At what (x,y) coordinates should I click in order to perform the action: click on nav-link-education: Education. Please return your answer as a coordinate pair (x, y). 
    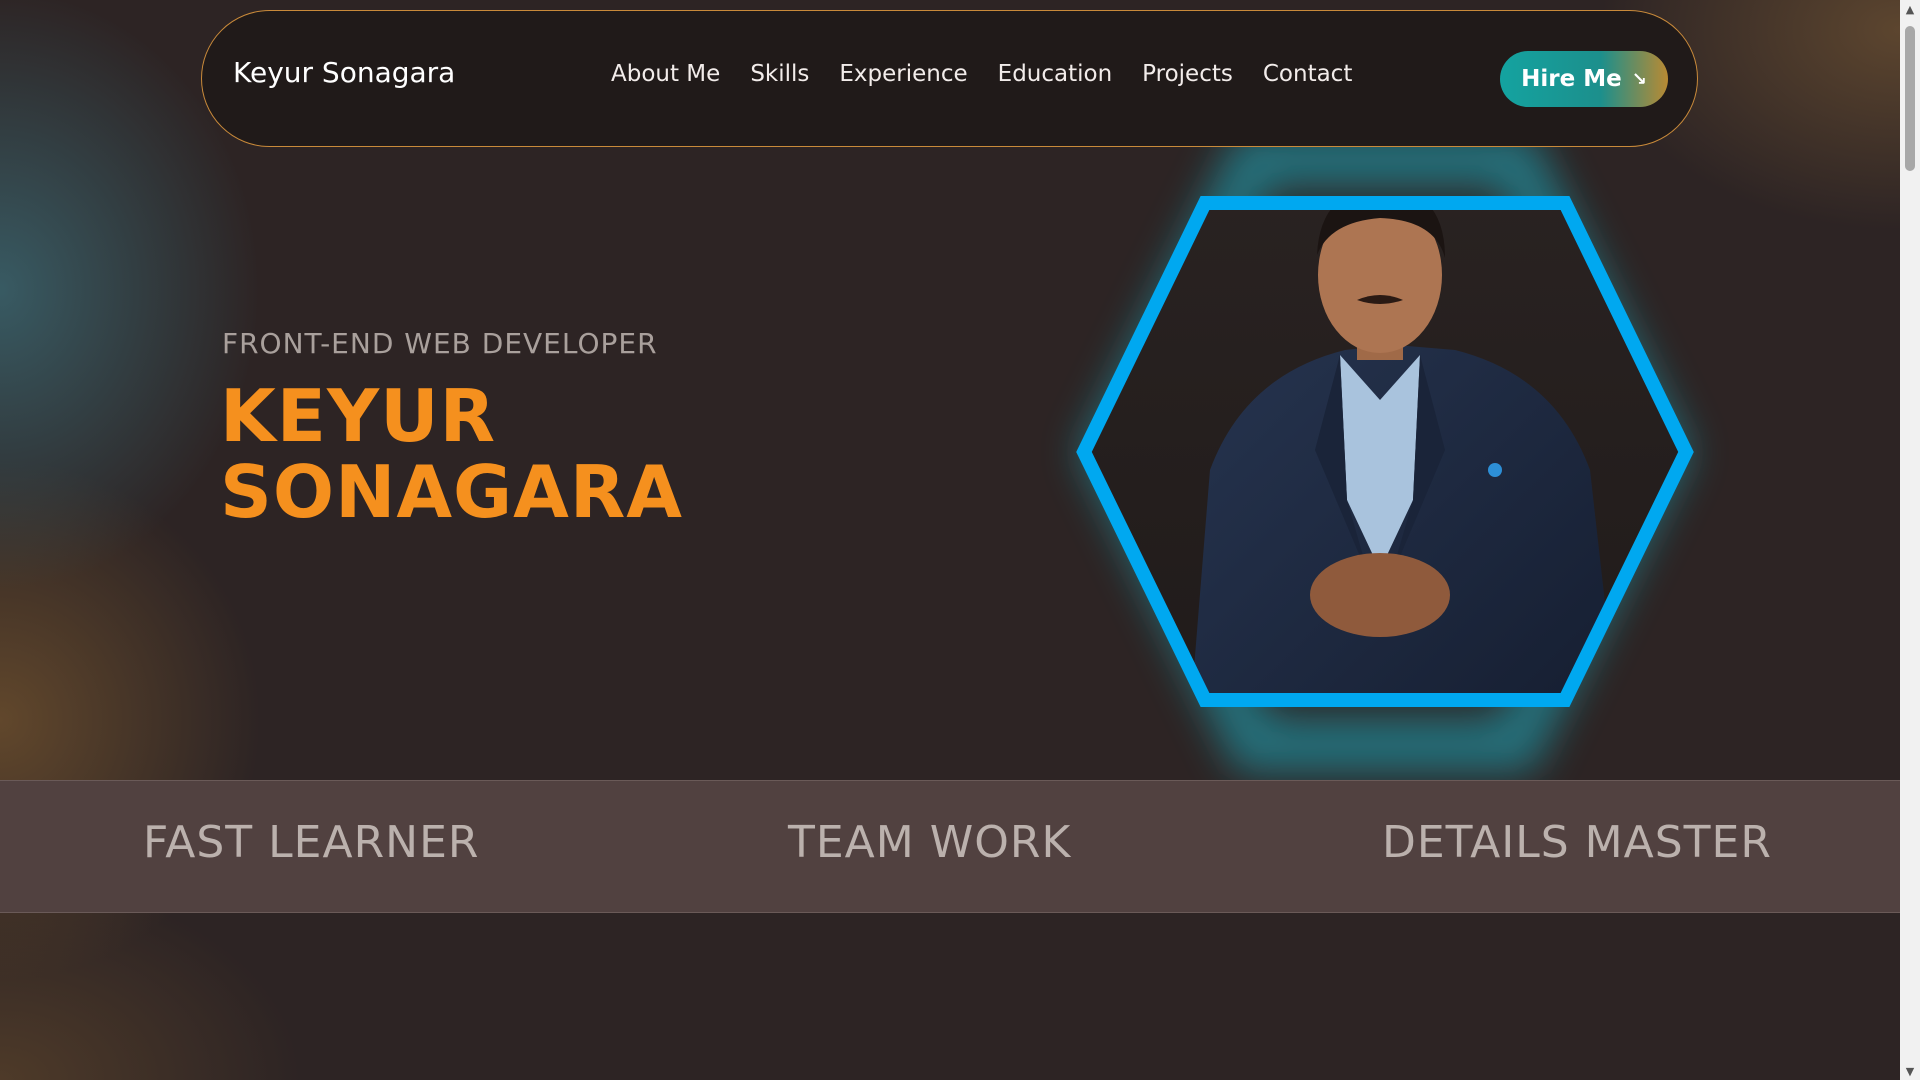
    Looking at the image, I should click on (1055, 74).